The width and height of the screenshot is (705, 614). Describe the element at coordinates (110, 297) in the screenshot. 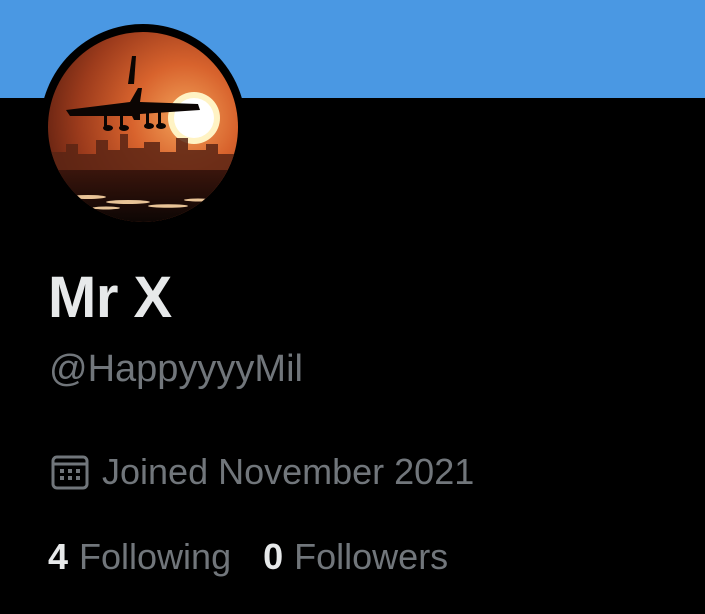

I see `display-name: Mr X` at that location.